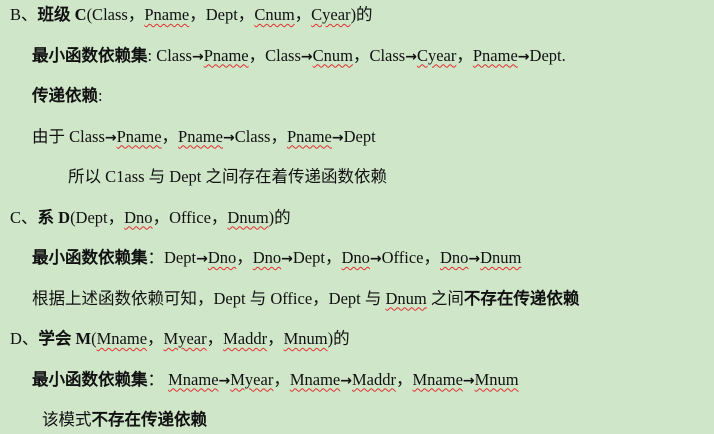 The height and width of the screenshot is (434, 714). Describe the element at coordinates (209, 298) in the screenshot. I see `text-segment: 根据上述函数依赖可知，Dept 与 Office，Dept 与` at that location.